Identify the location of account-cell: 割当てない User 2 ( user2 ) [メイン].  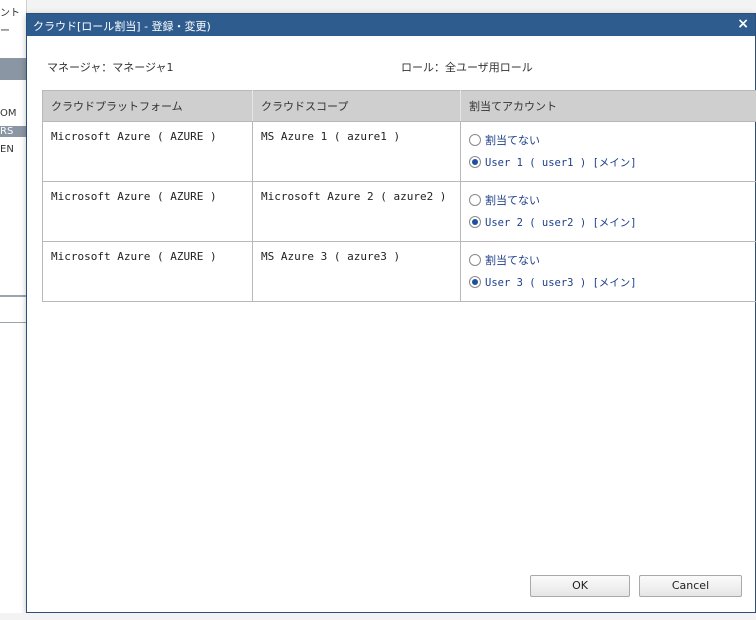
(608, 211).